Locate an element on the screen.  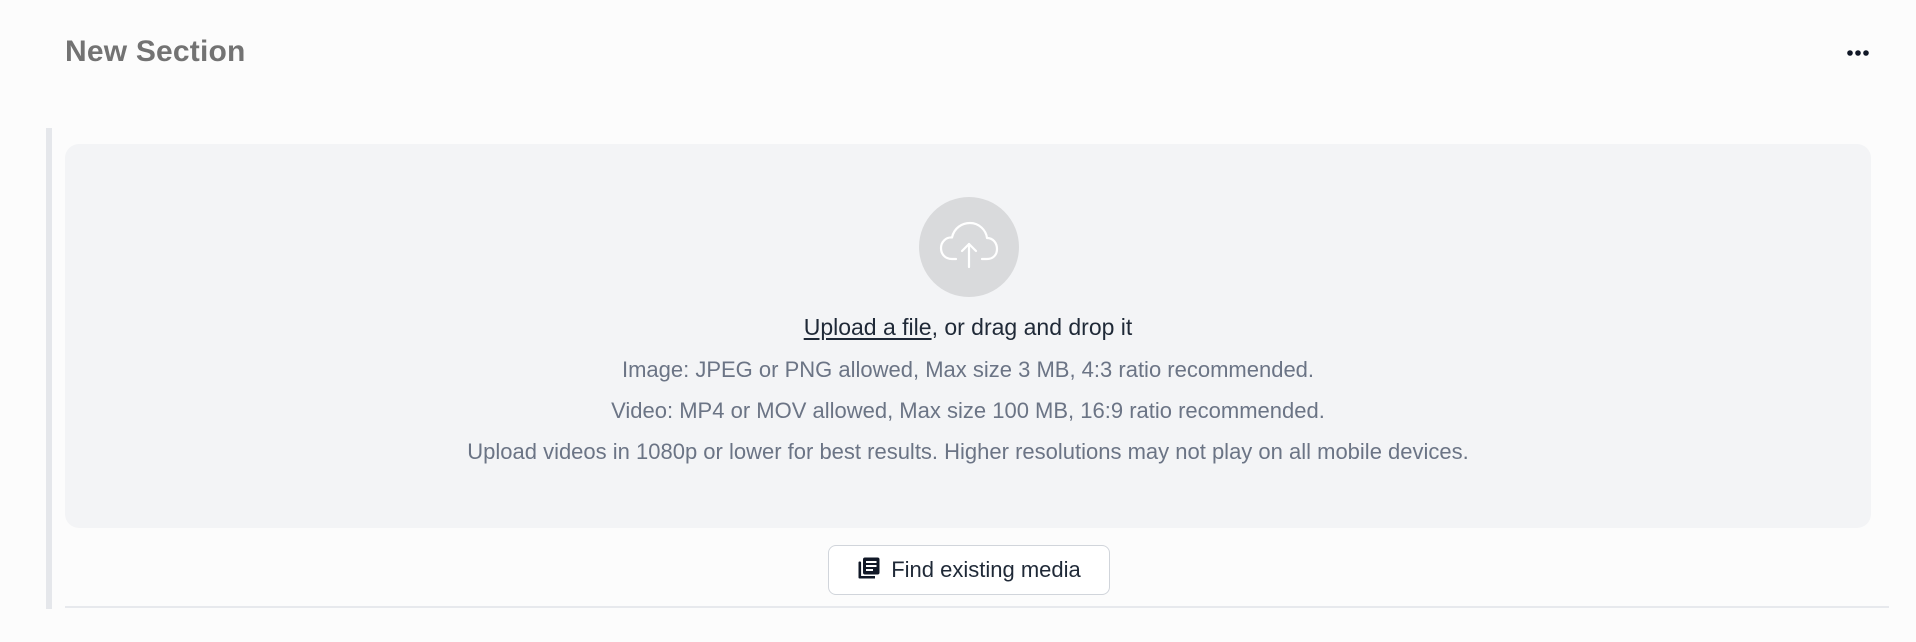
more-horizontal-icon is located at coordinates (1858, 53).